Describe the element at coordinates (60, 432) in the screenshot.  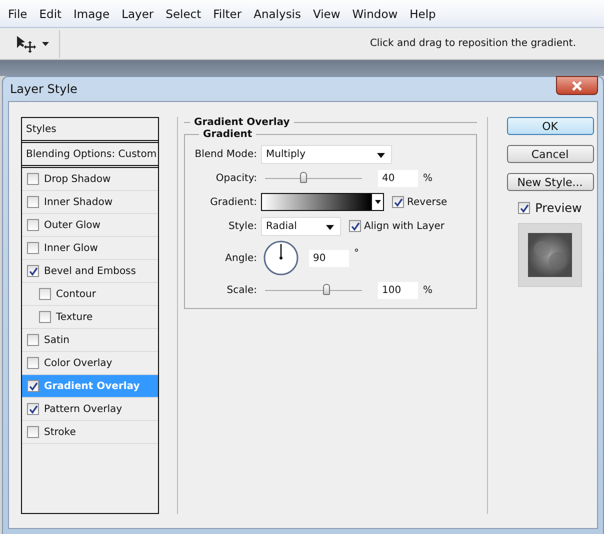
I see `style-label: Stroke` at that location.